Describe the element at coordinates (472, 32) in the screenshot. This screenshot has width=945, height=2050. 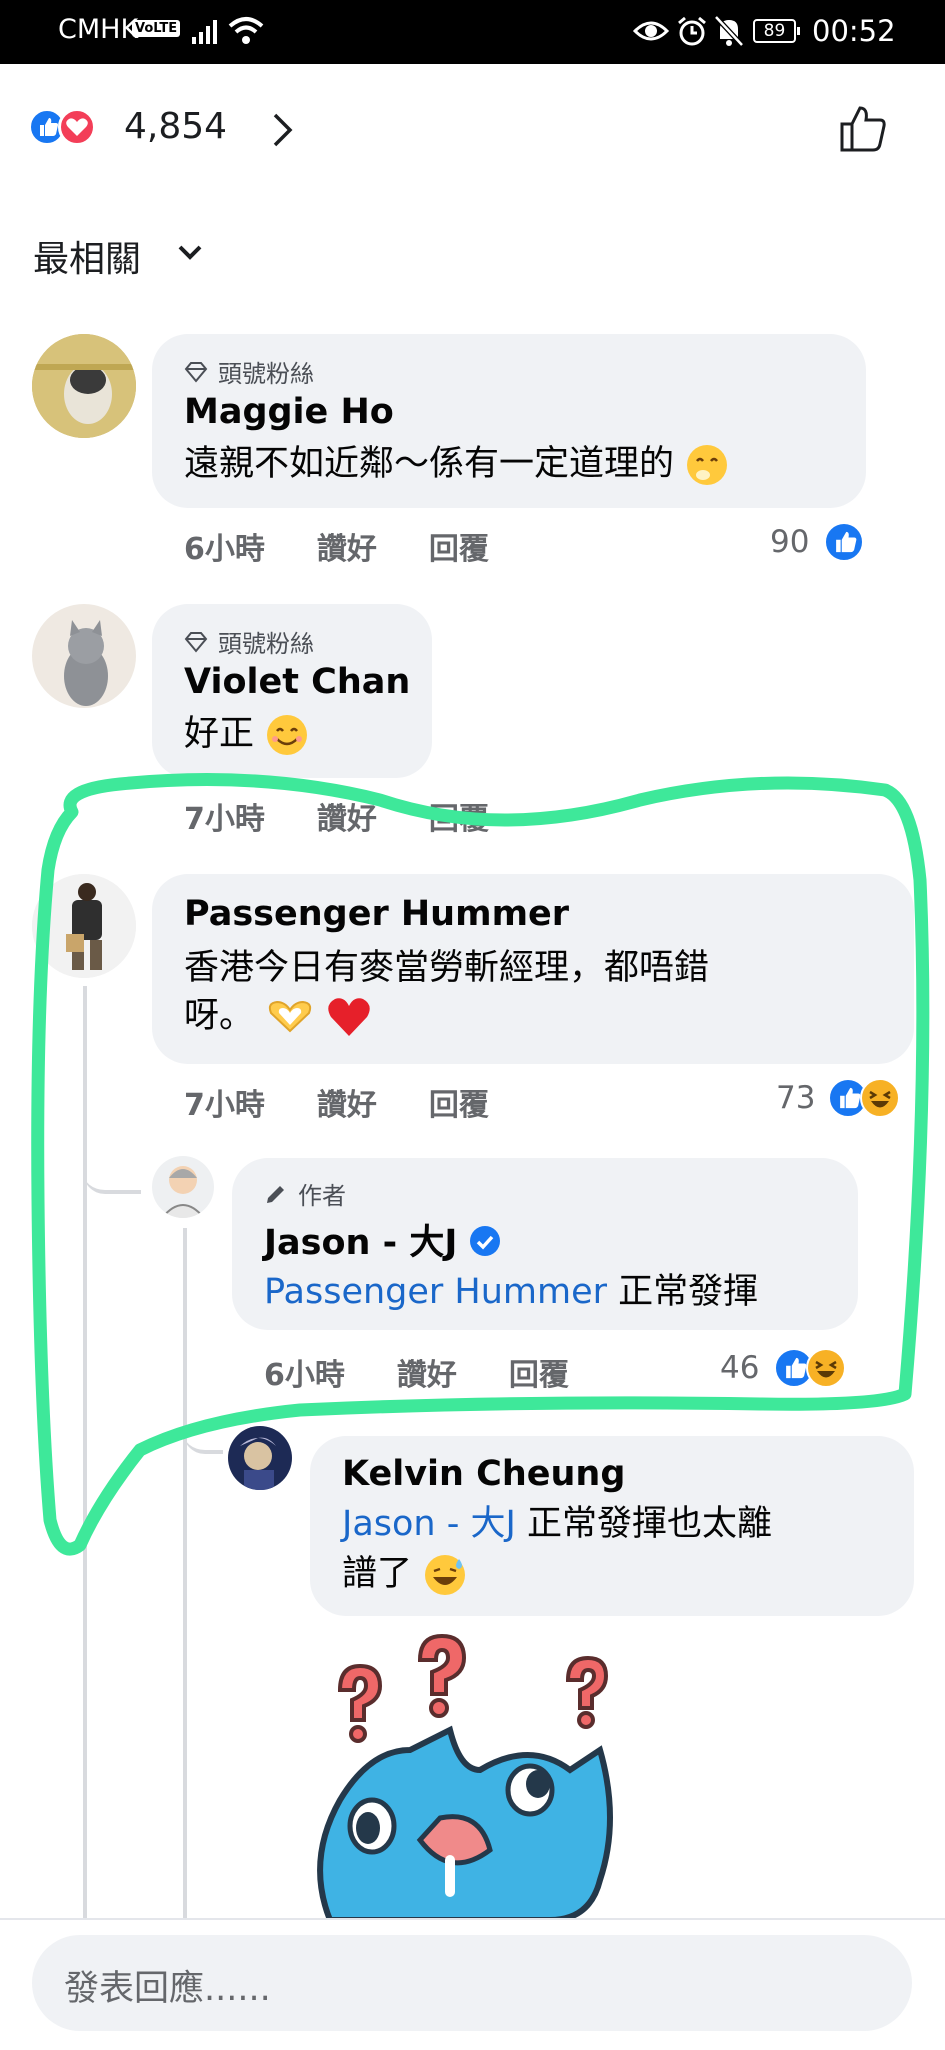
I see `status-bar: CMHK VoLTE 89 00:52` at that location.